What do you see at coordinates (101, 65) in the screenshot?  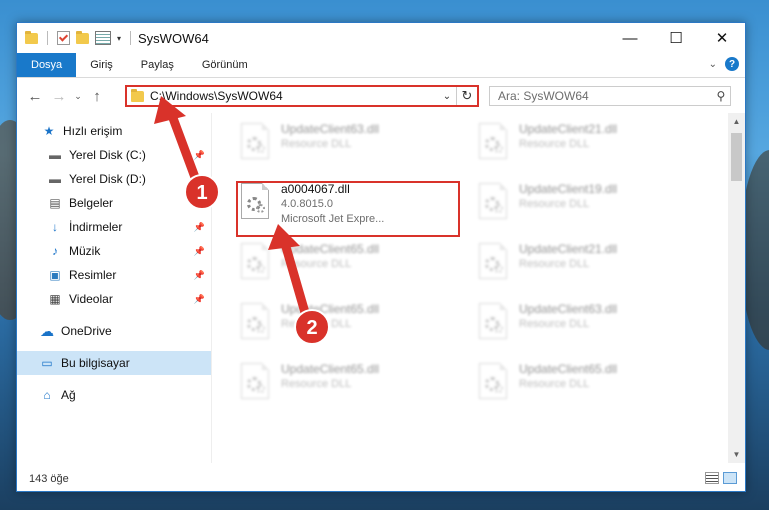 I see `tab-home: Giriş` at bounding box center [101, 65].